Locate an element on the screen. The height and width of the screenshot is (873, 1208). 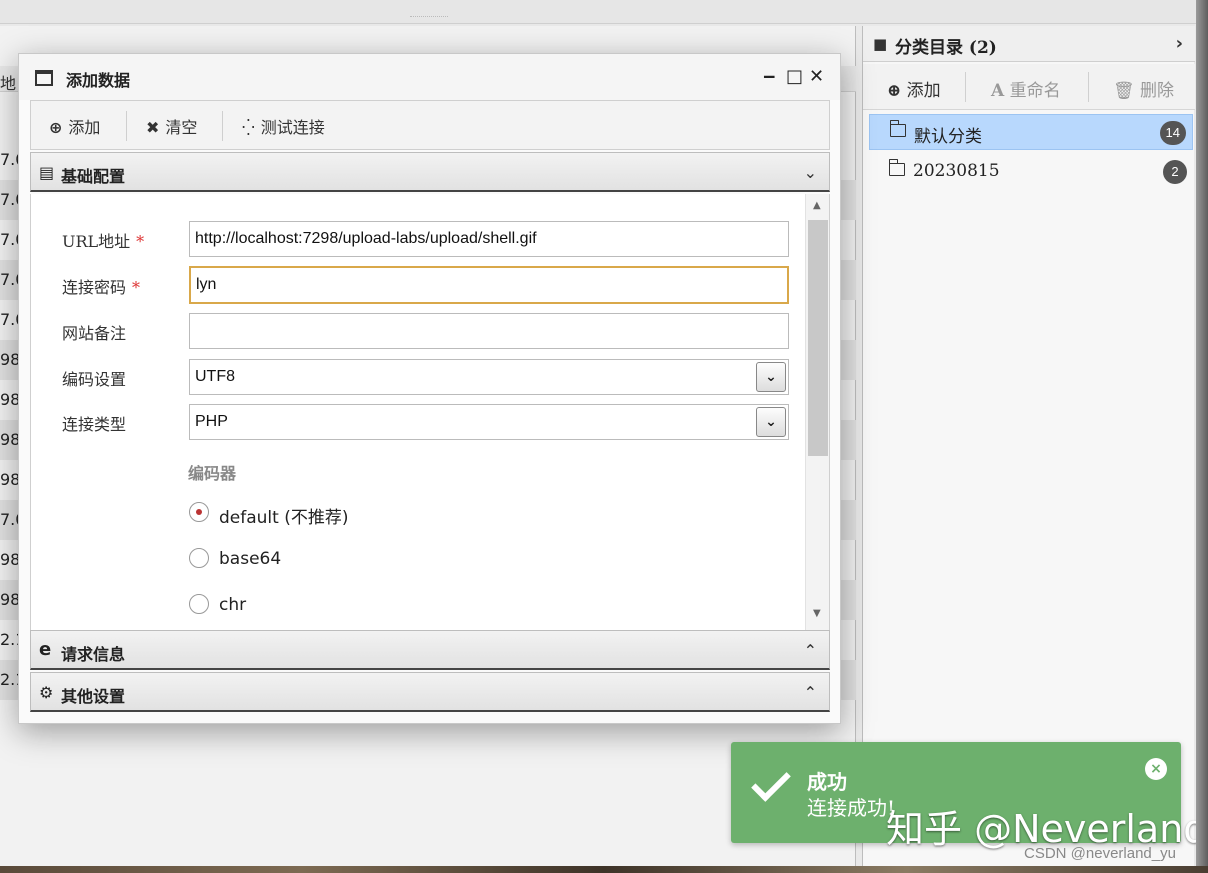
scroll-down-icon: ▼ is located at coordinates (817, 613).